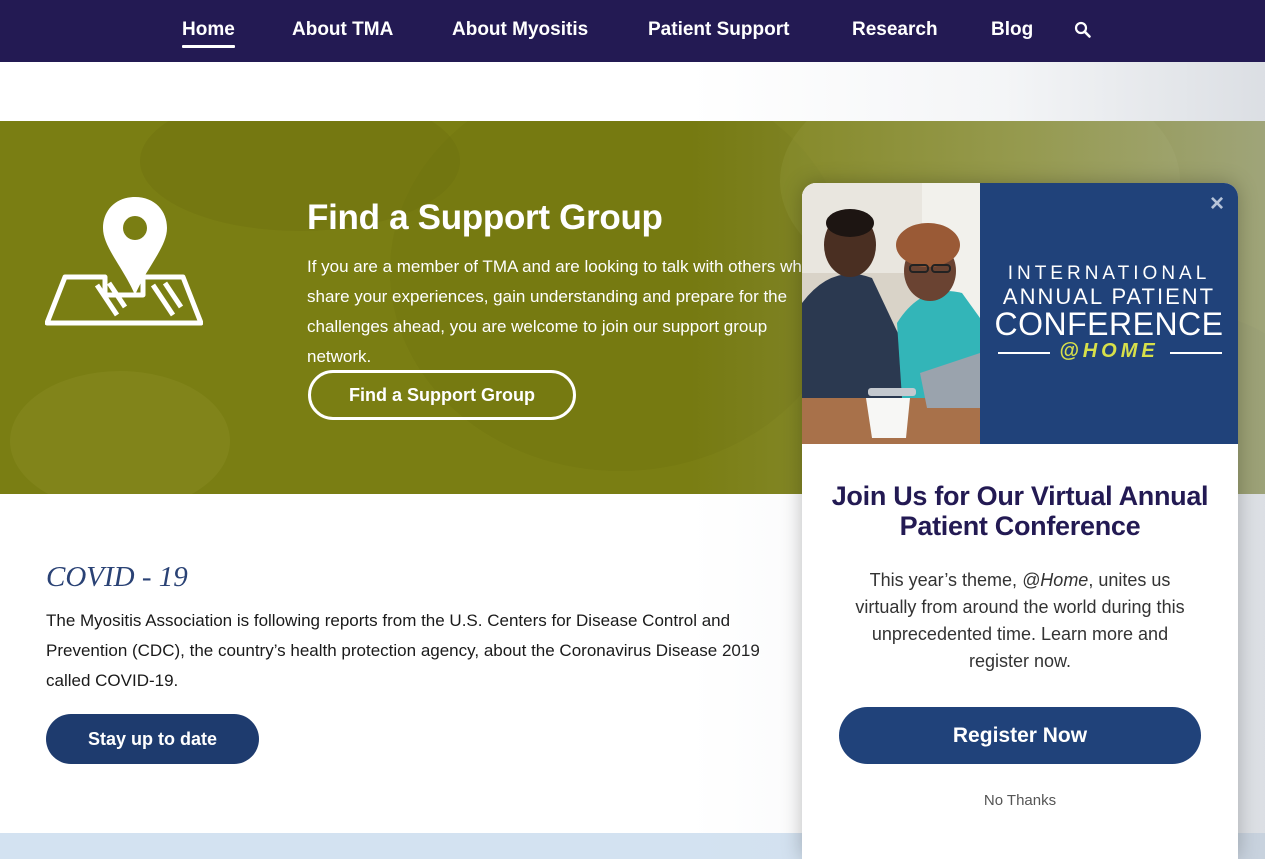 The height and width of the screenshot is (859, 1265). What do you see at coordinates (208, 33) in the screenshot?
I see `nav-home: Home` at bounding box center [208, 33].